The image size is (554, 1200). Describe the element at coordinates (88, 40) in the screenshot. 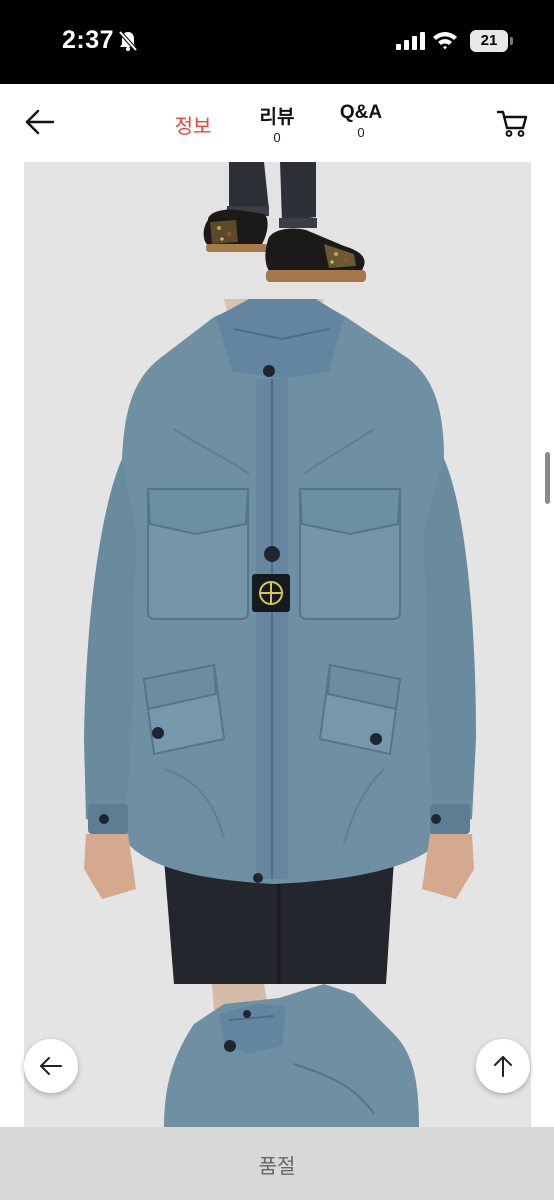

I see `status-time: 2:37` at that location.